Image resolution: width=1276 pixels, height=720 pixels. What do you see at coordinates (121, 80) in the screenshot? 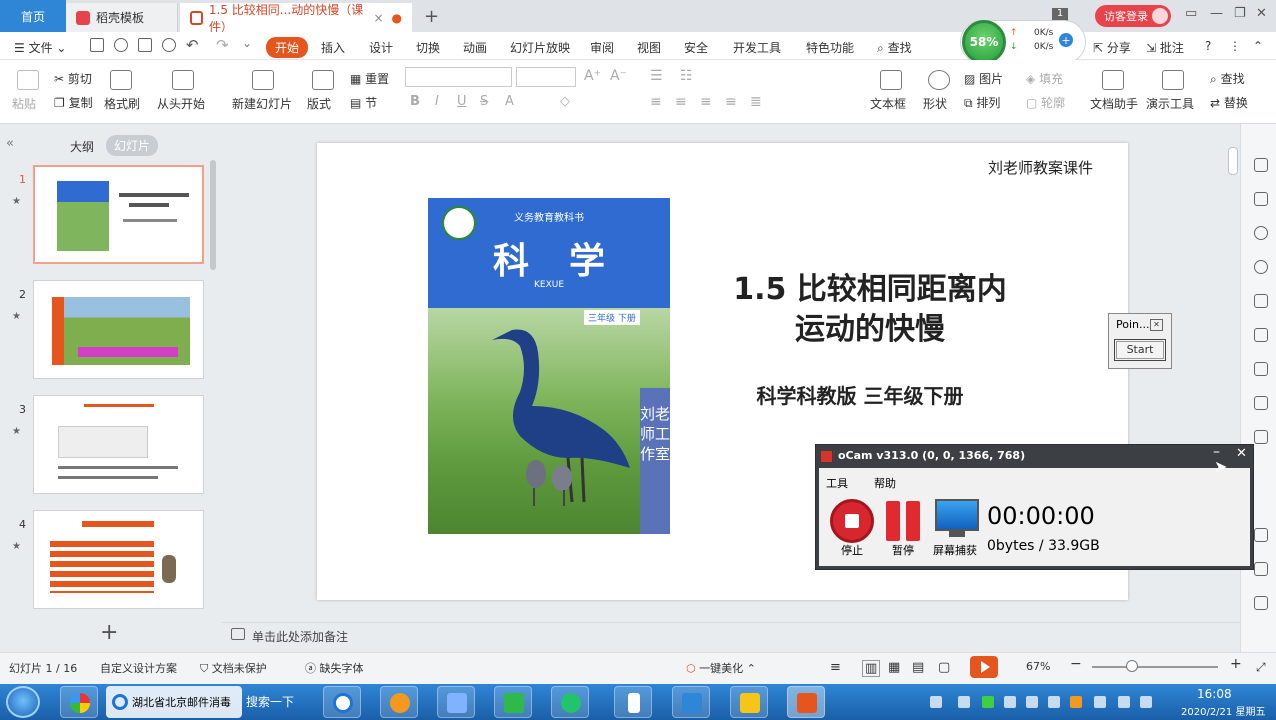
I see `format-painter-icon` at bounding box center [121, 80].